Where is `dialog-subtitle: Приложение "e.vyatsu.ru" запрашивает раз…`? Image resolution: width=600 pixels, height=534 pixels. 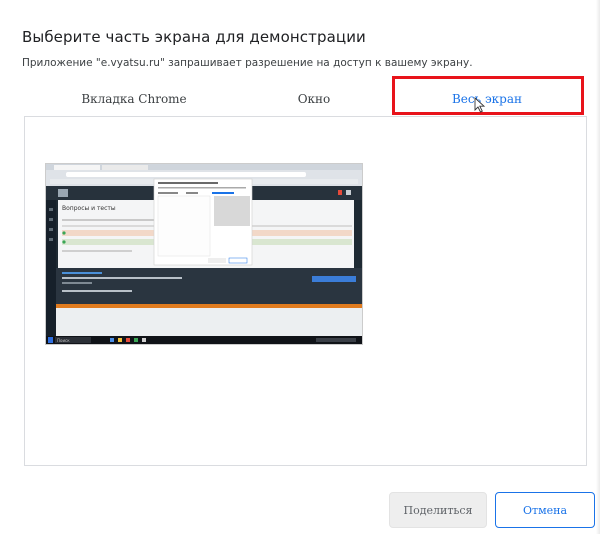
dialog-subtitle: Приложение "e.vyatsu.ru" запрашивает раз… is located at coordinates (247, 63).